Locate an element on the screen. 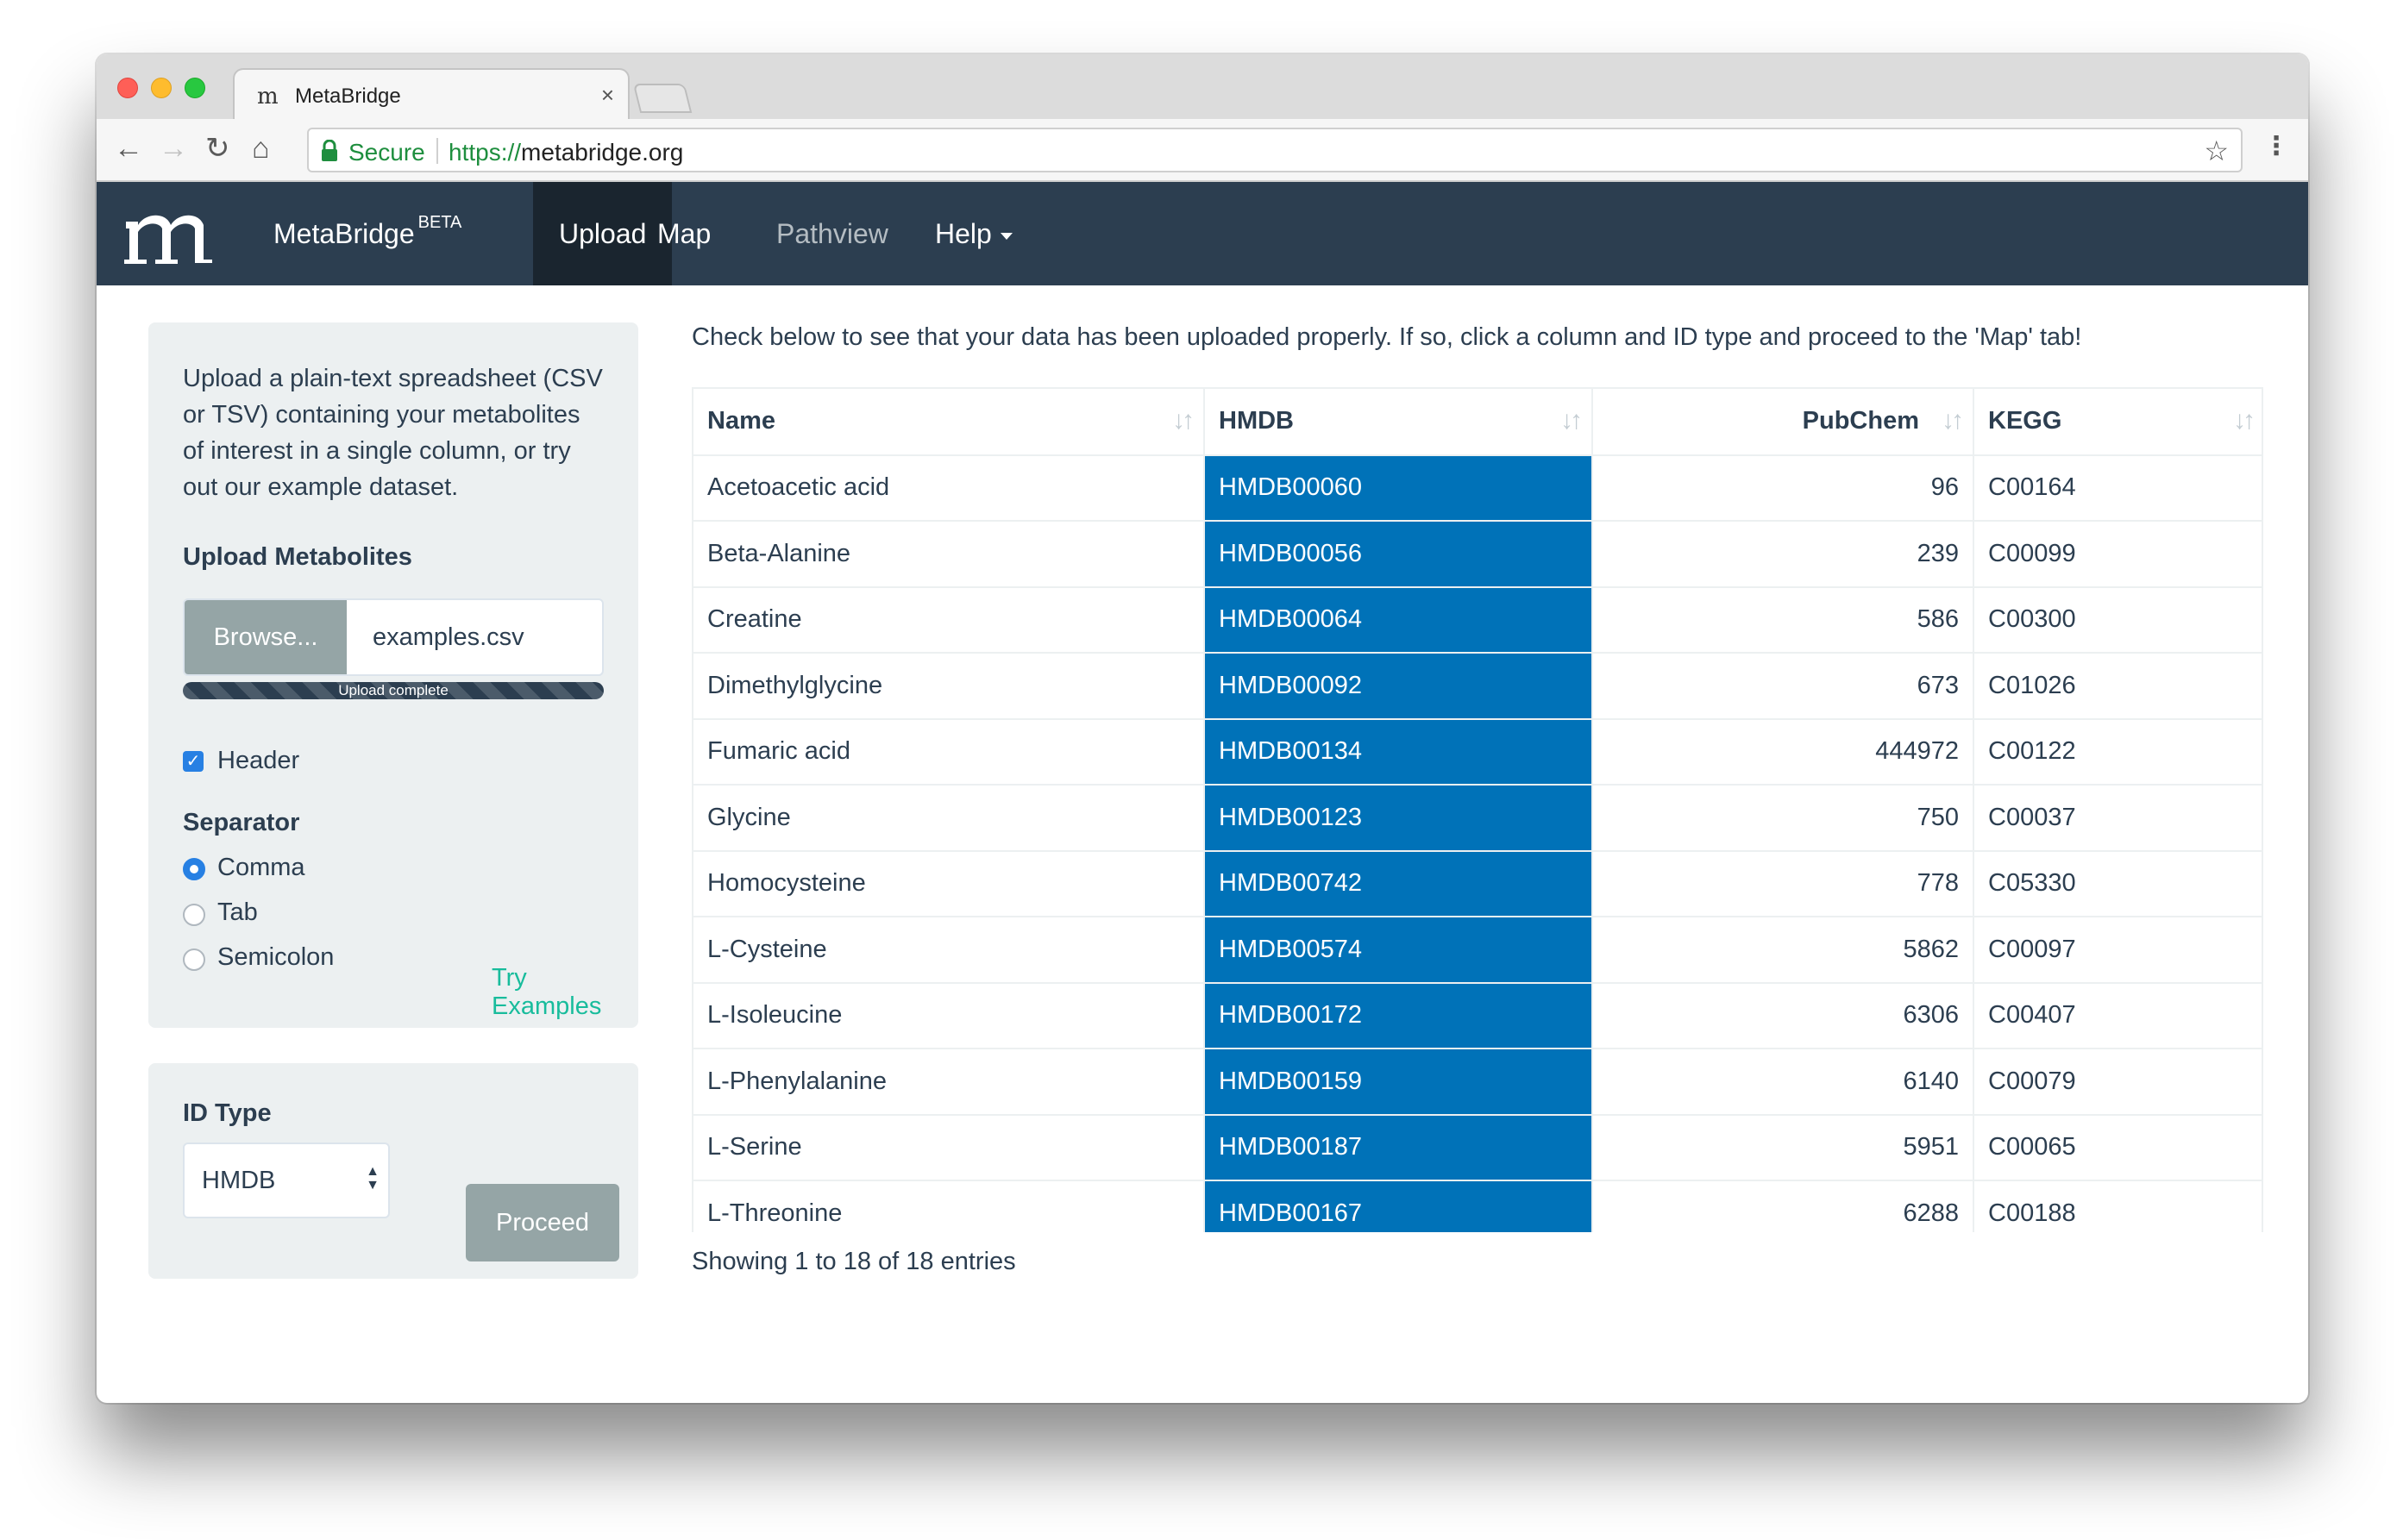  cell-hmdb: HMDB00064 is located at coordinates (1398, 620).